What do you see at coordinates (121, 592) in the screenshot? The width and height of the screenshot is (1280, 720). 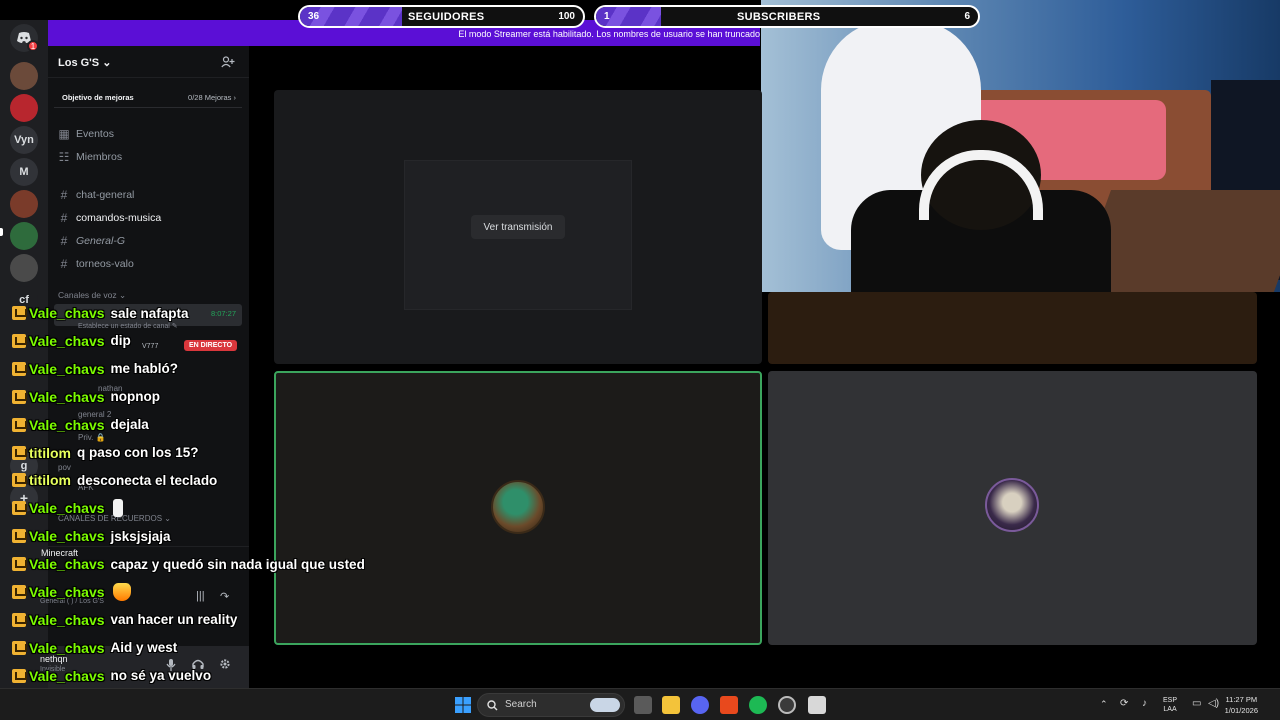 I see `fire-emote-icon` at bounding box center [121, 592].